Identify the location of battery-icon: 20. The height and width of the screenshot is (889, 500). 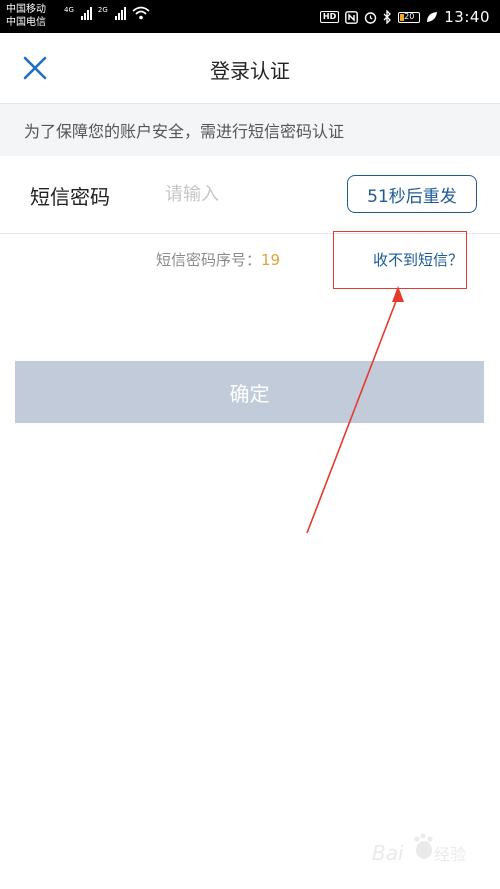
(409, 17).